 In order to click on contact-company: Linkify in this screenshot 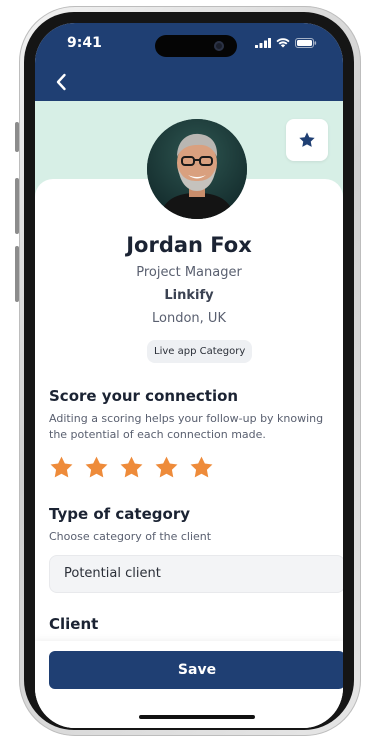, I will do `click(189, 295)`.